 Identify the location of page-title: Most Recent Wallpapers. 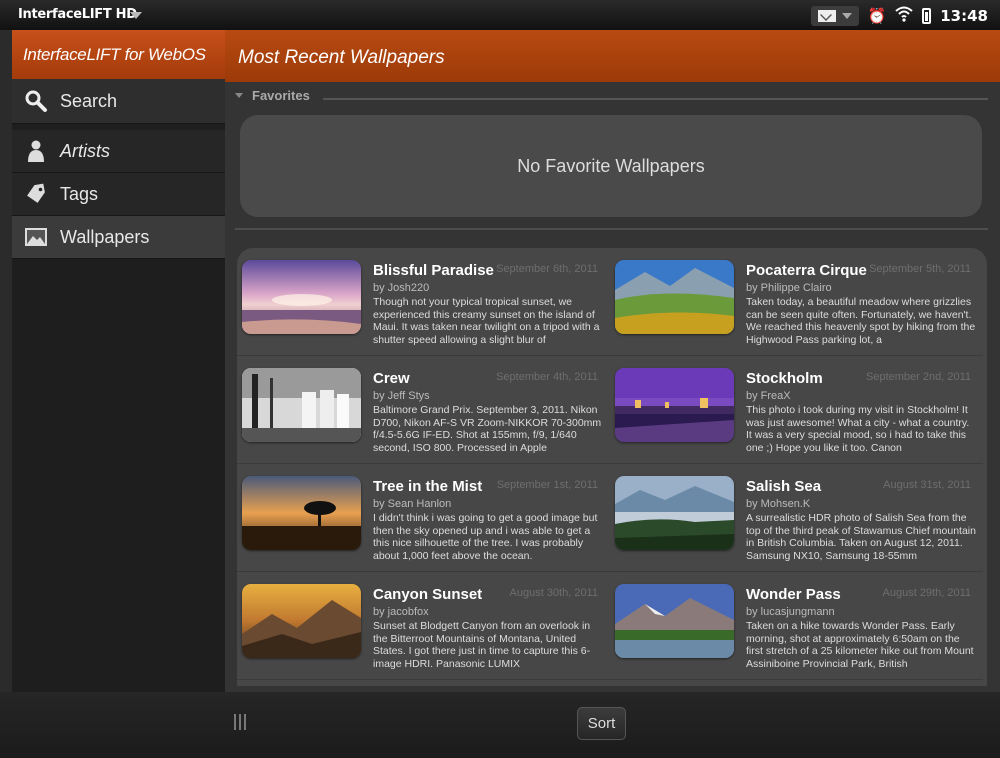
(612, 56).